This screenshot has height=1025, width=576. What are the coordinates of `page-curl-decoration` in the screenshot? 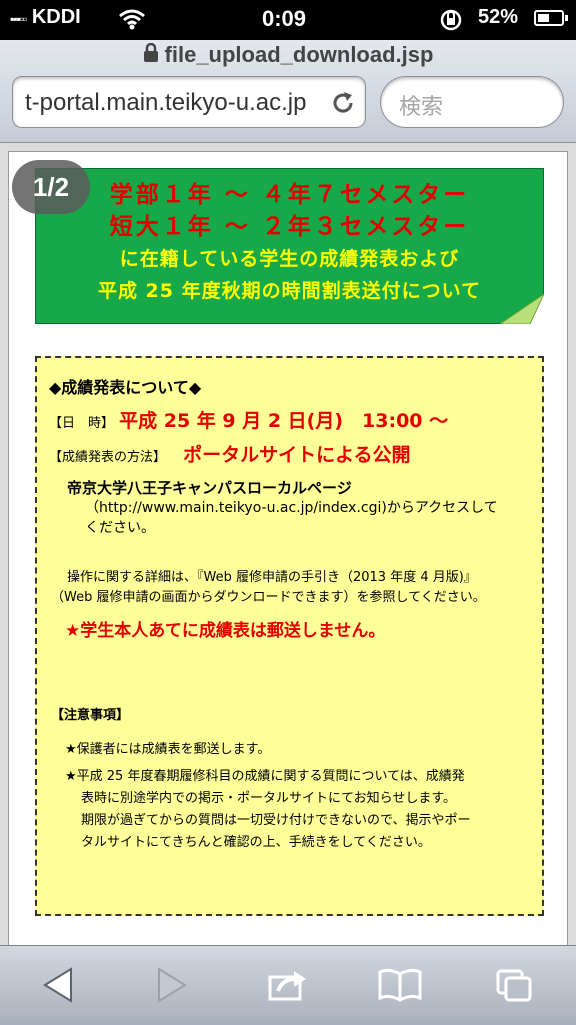 It's located at (522, 309).